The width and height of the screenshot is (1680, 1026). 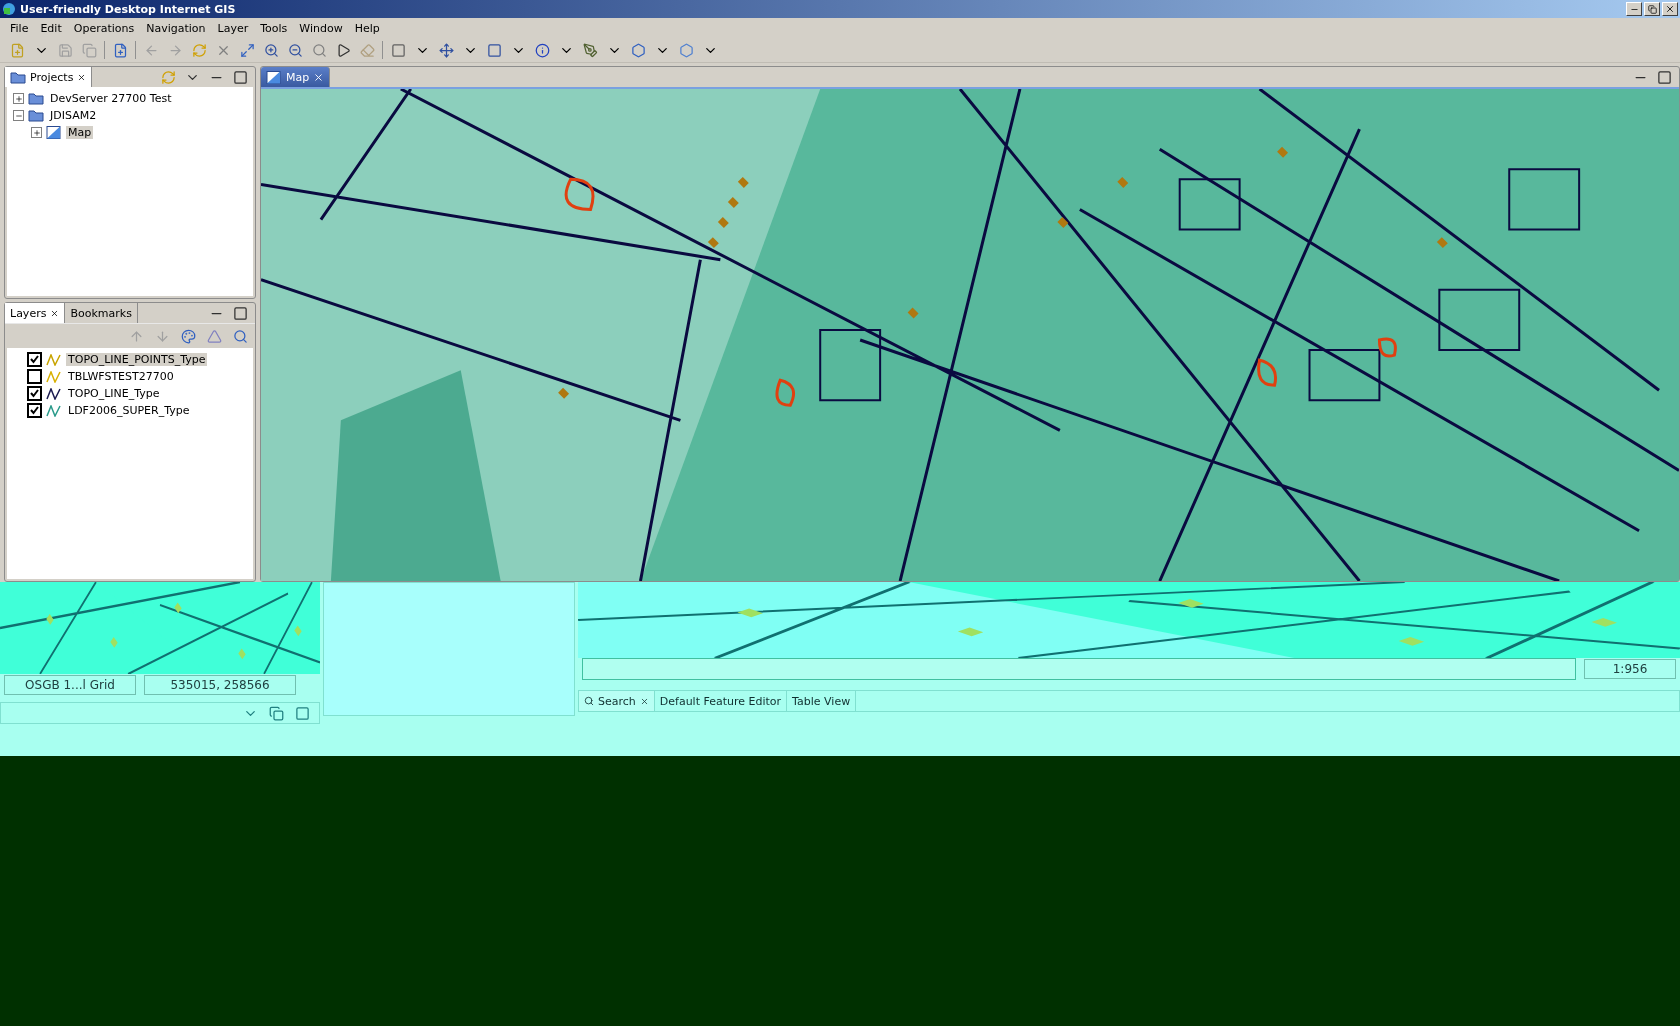 I want to click on style-icon, so click(x=188, y=336).